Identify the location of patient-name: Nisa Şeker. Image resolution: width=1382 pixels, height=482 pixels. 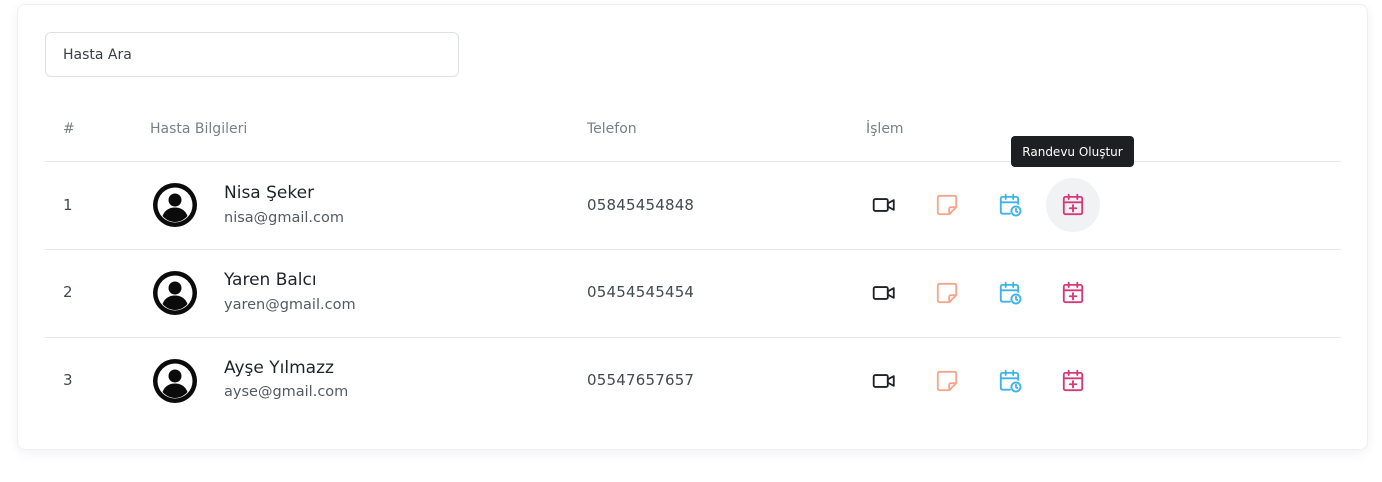
(269, 193).